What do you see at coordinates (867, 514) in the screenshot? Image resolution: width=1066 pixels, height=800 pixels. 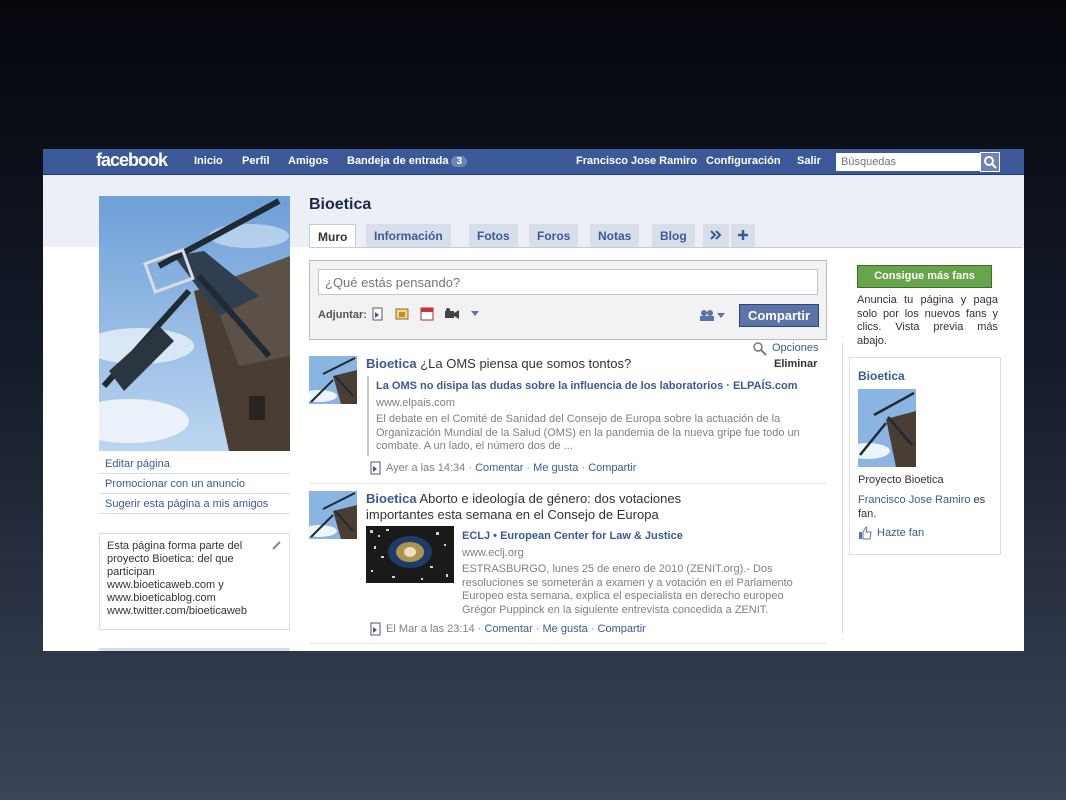 I see `ad-fan-line2: fan.` at bounding box center [867, 514].